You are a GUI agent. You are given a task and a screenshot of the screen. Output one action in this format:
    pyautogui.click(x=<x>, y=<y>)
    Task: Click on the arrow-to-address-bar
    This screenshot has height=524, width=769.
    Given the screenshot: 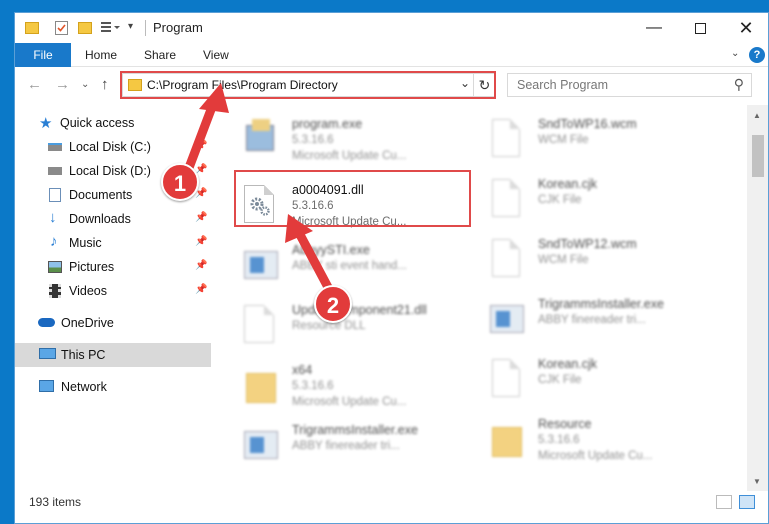 What is the action you would take?
    pyautogui.click(x=205, y=130)
    